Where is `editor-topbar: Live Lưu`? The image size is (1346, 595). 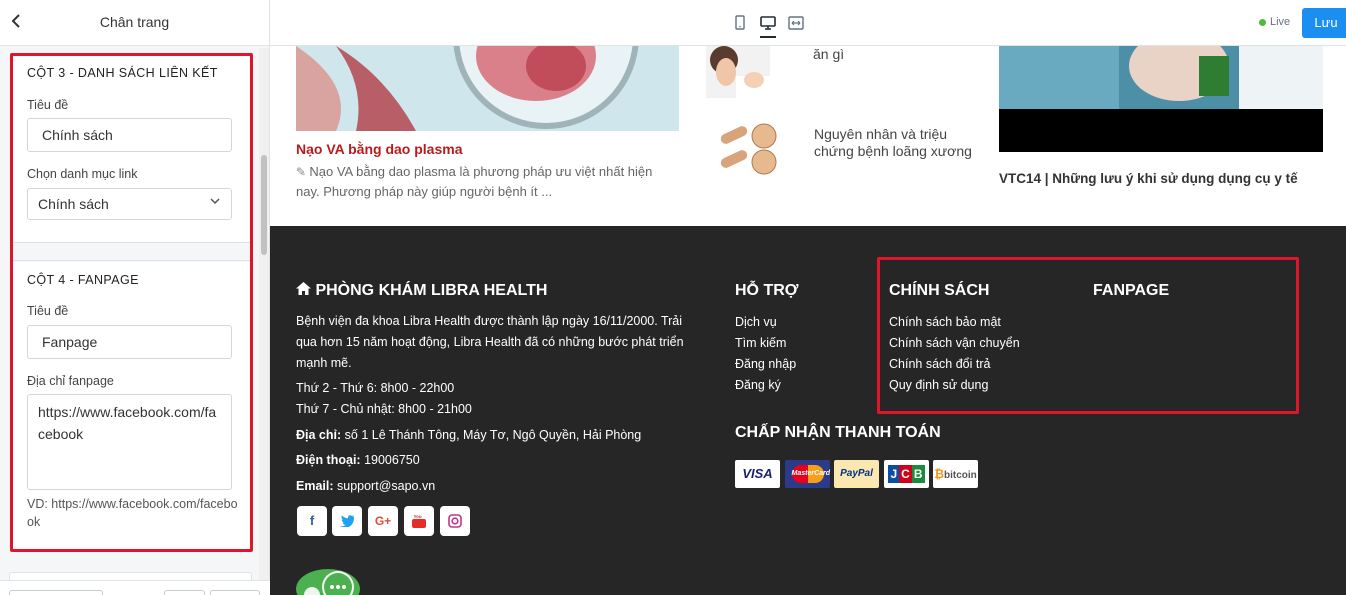
editor-topbar: Live Lưu is located at coordinates (808, 23).